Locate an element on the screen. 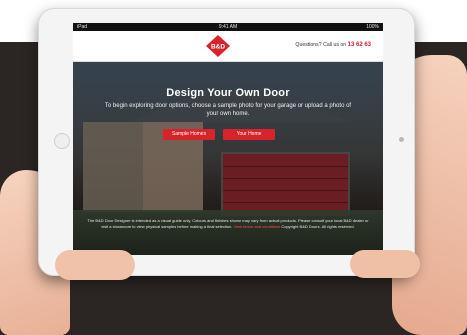  logo-text: B&D is located at coordinates (218, 47).